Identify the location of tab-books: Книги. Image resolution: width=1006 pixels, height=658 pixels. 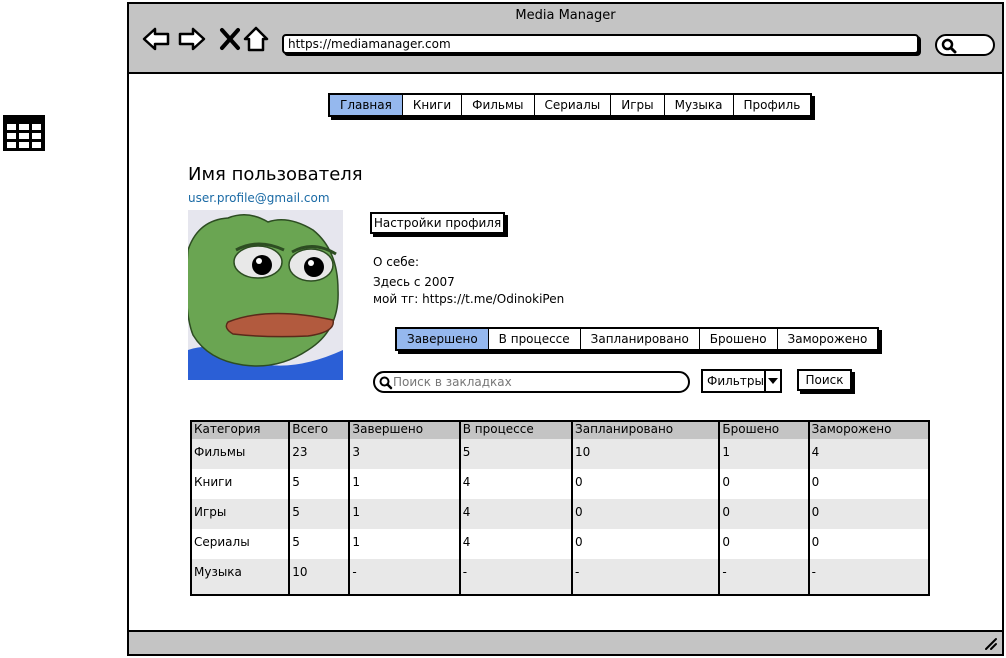
(433, 105).